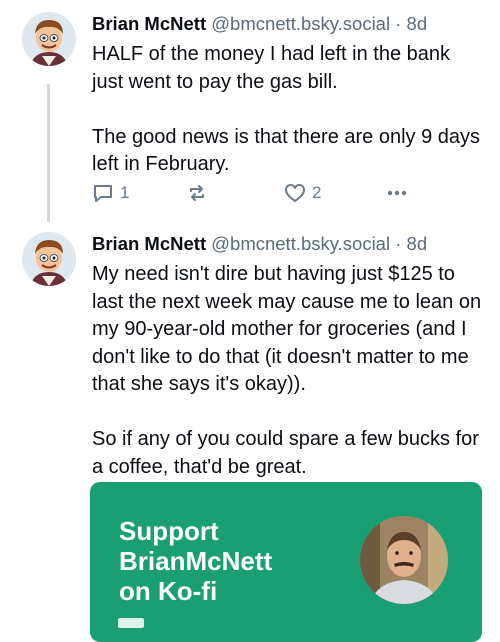 This screenshot has height=642, width=500. I want to click on post-actions: 1 2, so click(250, 193).